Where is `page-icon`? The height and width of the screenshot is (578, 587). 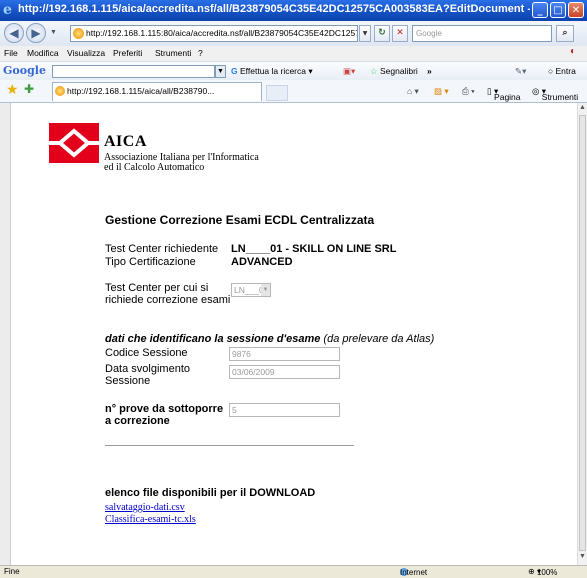 page-icon is located at coordinates (78, 33).